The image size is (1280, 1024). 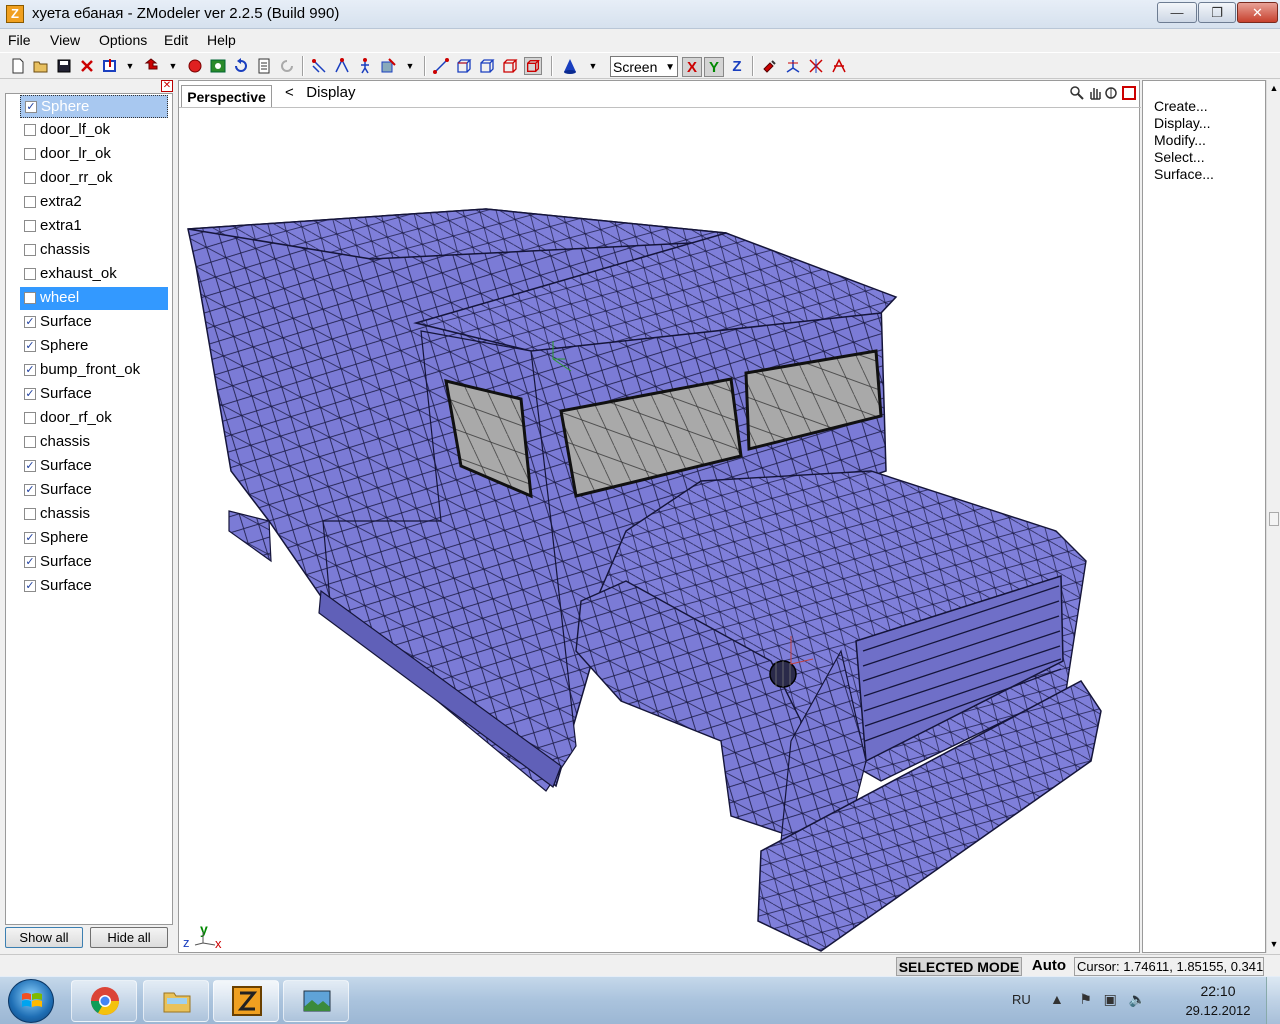 What do you see at coordinates (1273, 1000) in the screenshot?
I see `show-desktop-button` at bounding box center [1273, 1000].